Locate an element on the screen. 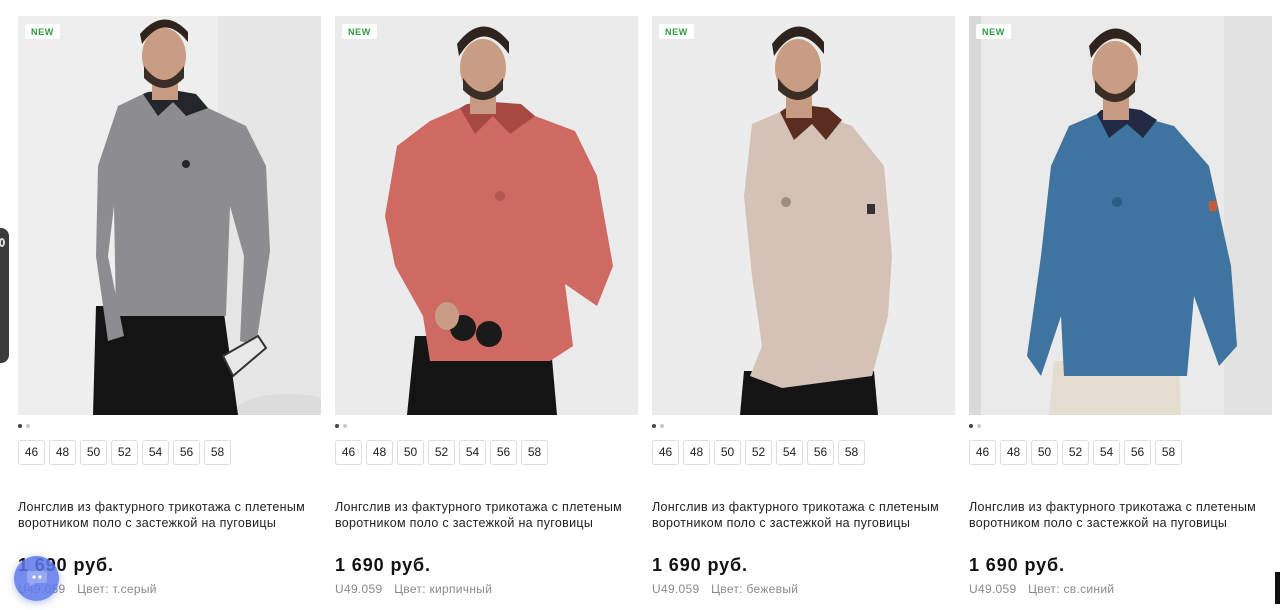 This screenshot has width=1280, height=610. product-meta: U49.059 Цвет: св.синий is located at coordinates (1120, 589).